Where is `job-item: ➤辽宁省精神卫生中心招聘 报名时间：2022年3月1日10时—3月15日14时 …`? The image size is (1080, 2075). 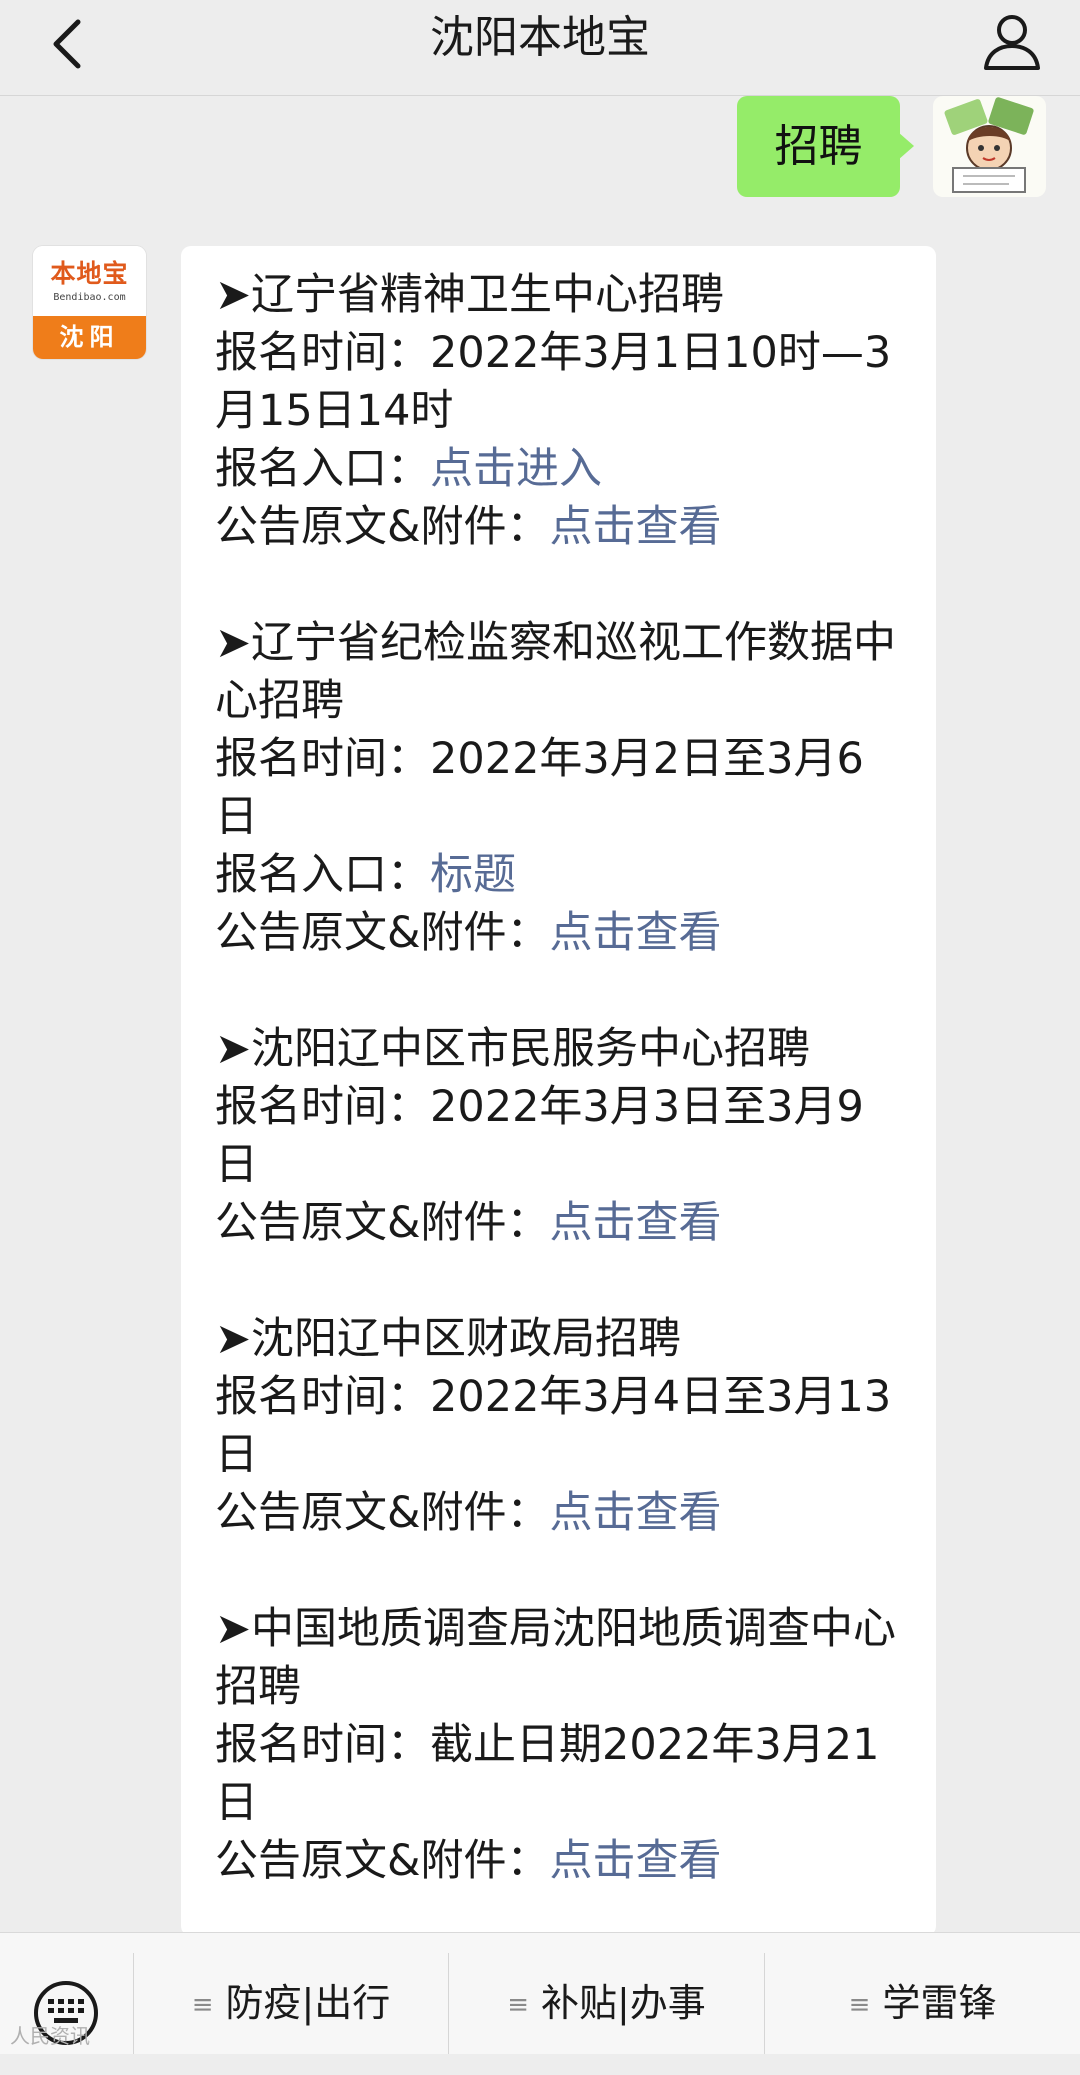
job-item: ➤辽宁省精神卫生中心招聘 报名时间：2022年3月1日10时—3月15日14时 … is located at coordinates (560, 411).